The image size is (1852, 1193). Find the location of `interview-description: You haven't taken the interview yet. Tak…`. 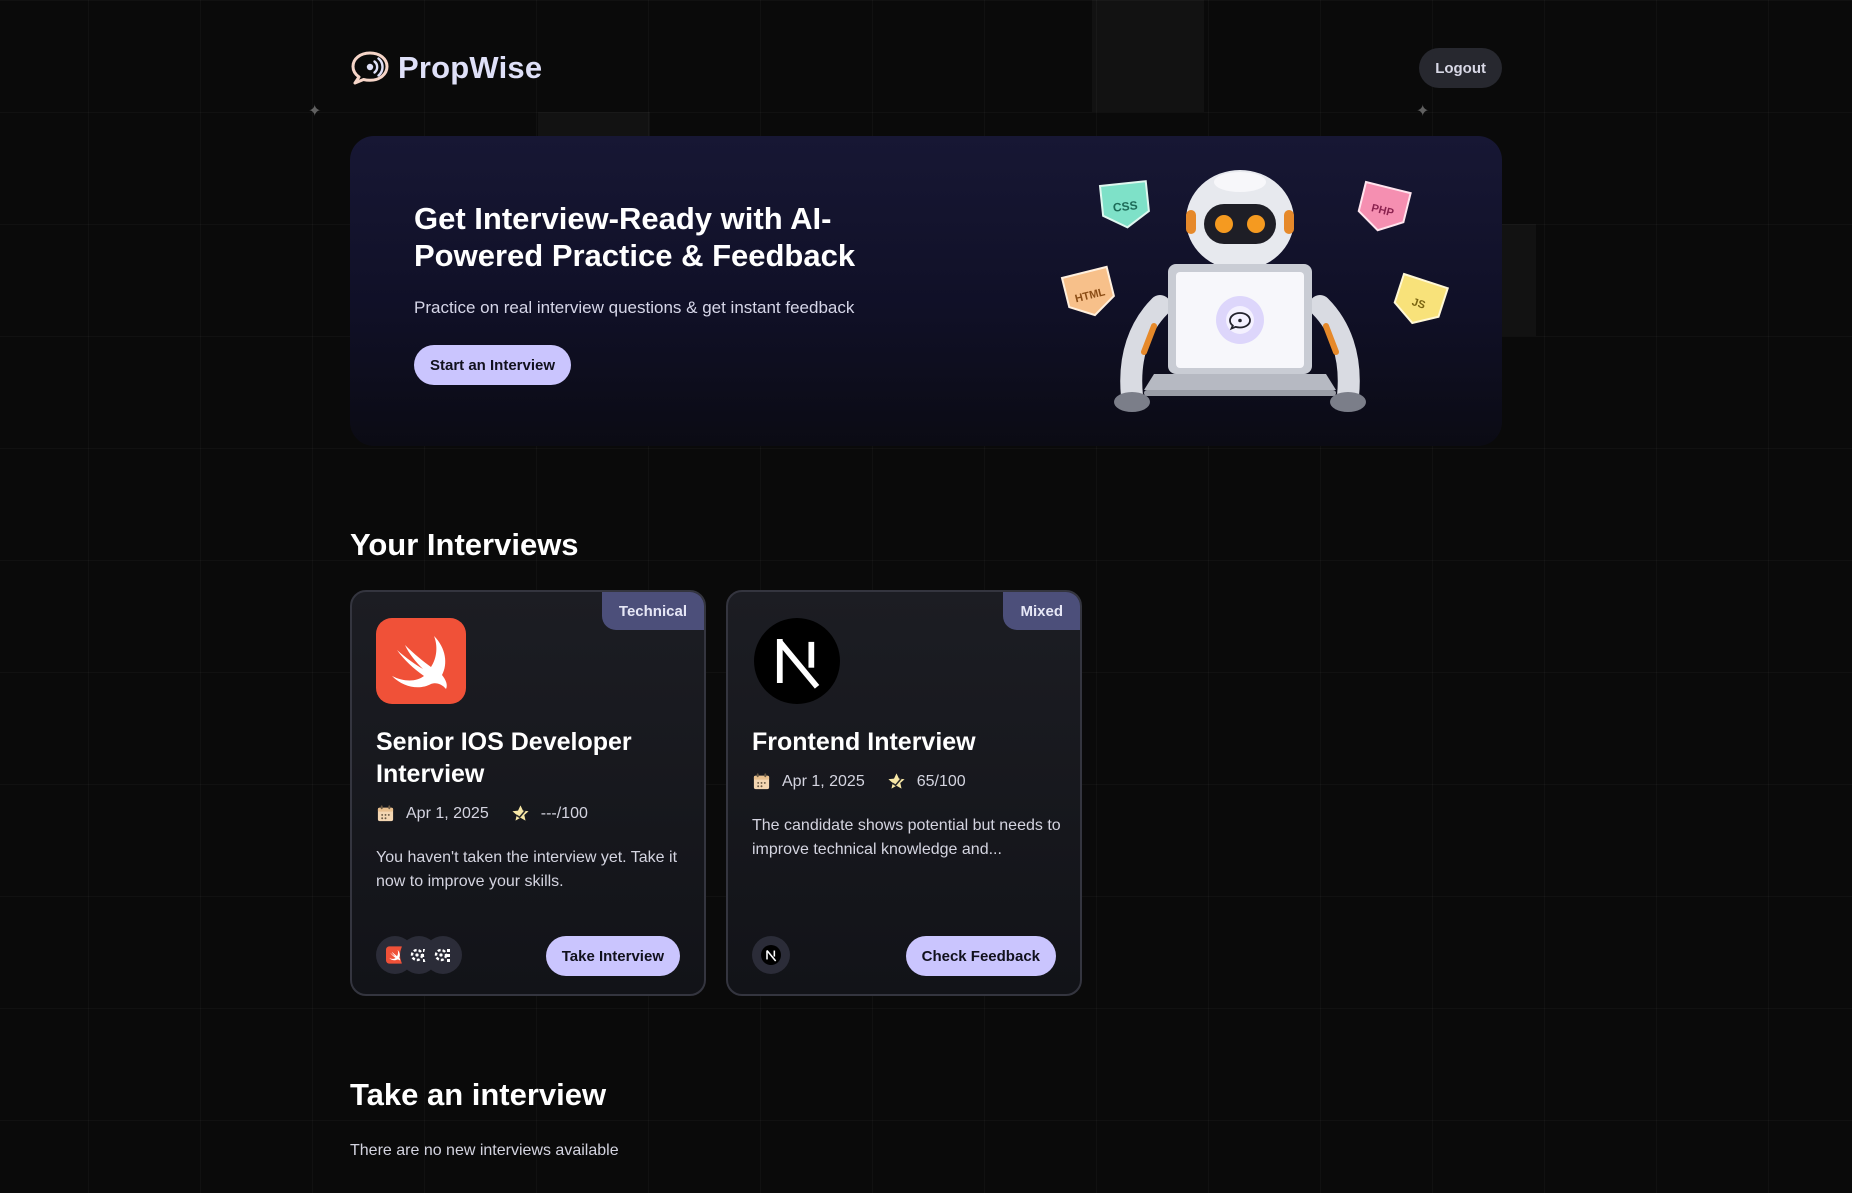

interview-description: You haven't taken the interview yet. Tak… is located at coordinates (527, 869).